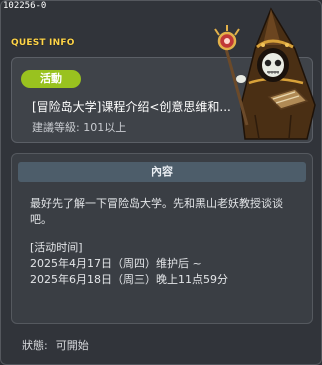 The height and width of the screenshot is (365, 322). I want to click on recommended-level: 建議等級: 101以上, so click(79, 128).